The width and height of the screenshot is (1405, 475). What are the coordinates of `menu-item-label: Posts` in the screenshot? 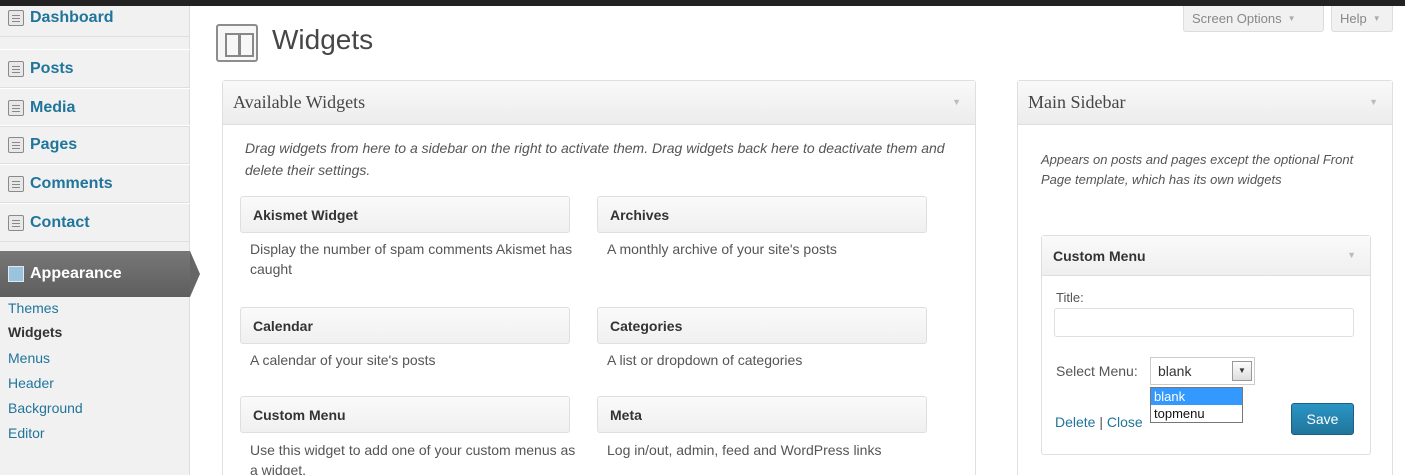 It's located at (52, 68).